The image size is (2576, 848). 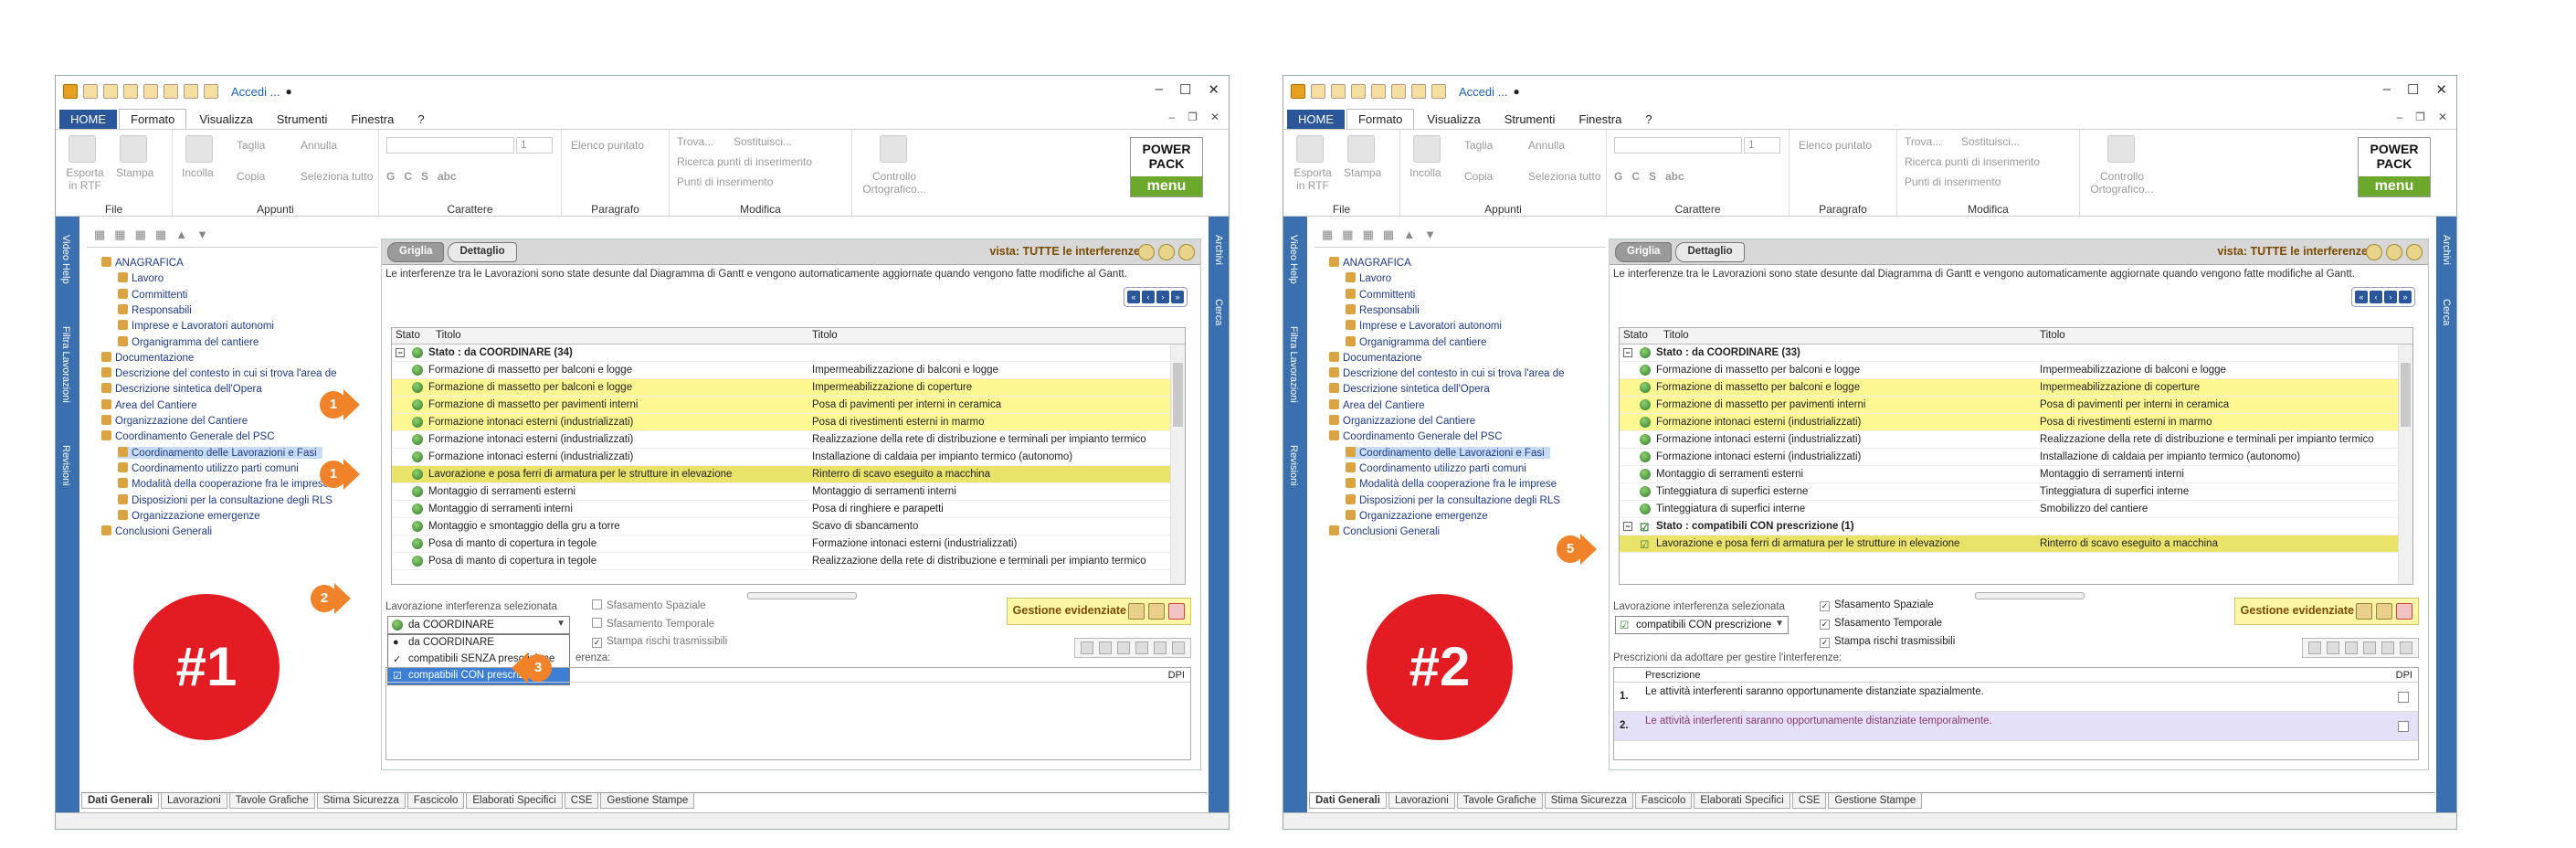 What do you see at coordinates (1098, 611) in the screenshot?
I see `gestione-evidenziate: Gestione evidenziate` at bounding box center [1098, 611].